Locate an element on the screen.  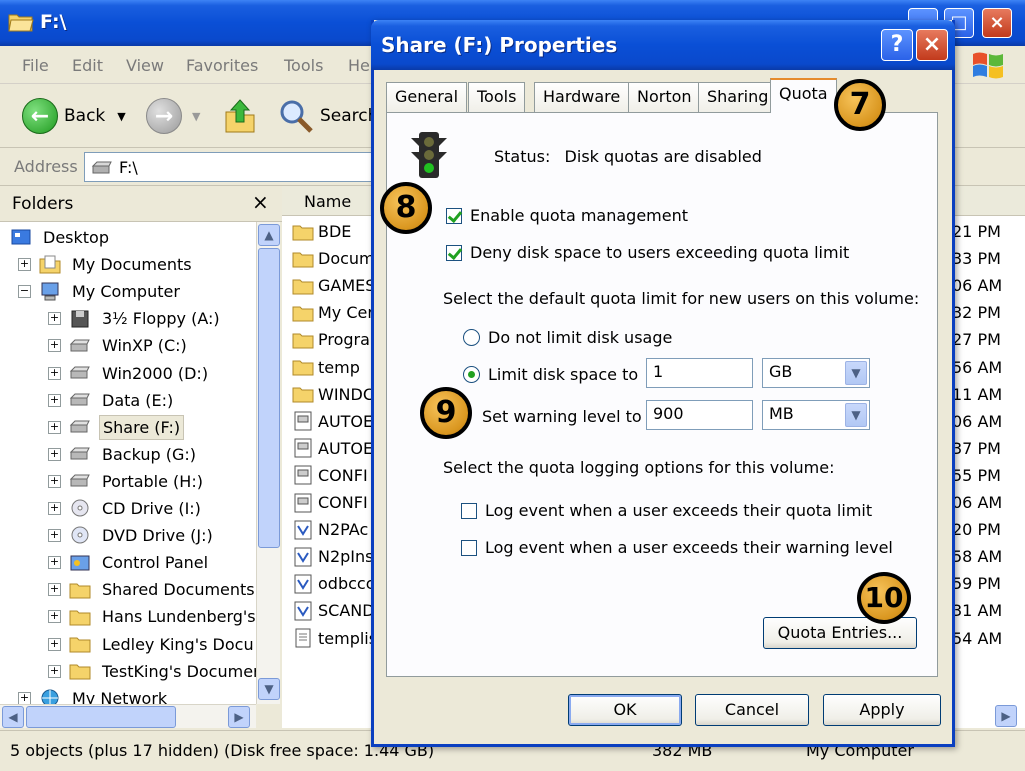
menu-view: View is located at coordinates (145, 65).